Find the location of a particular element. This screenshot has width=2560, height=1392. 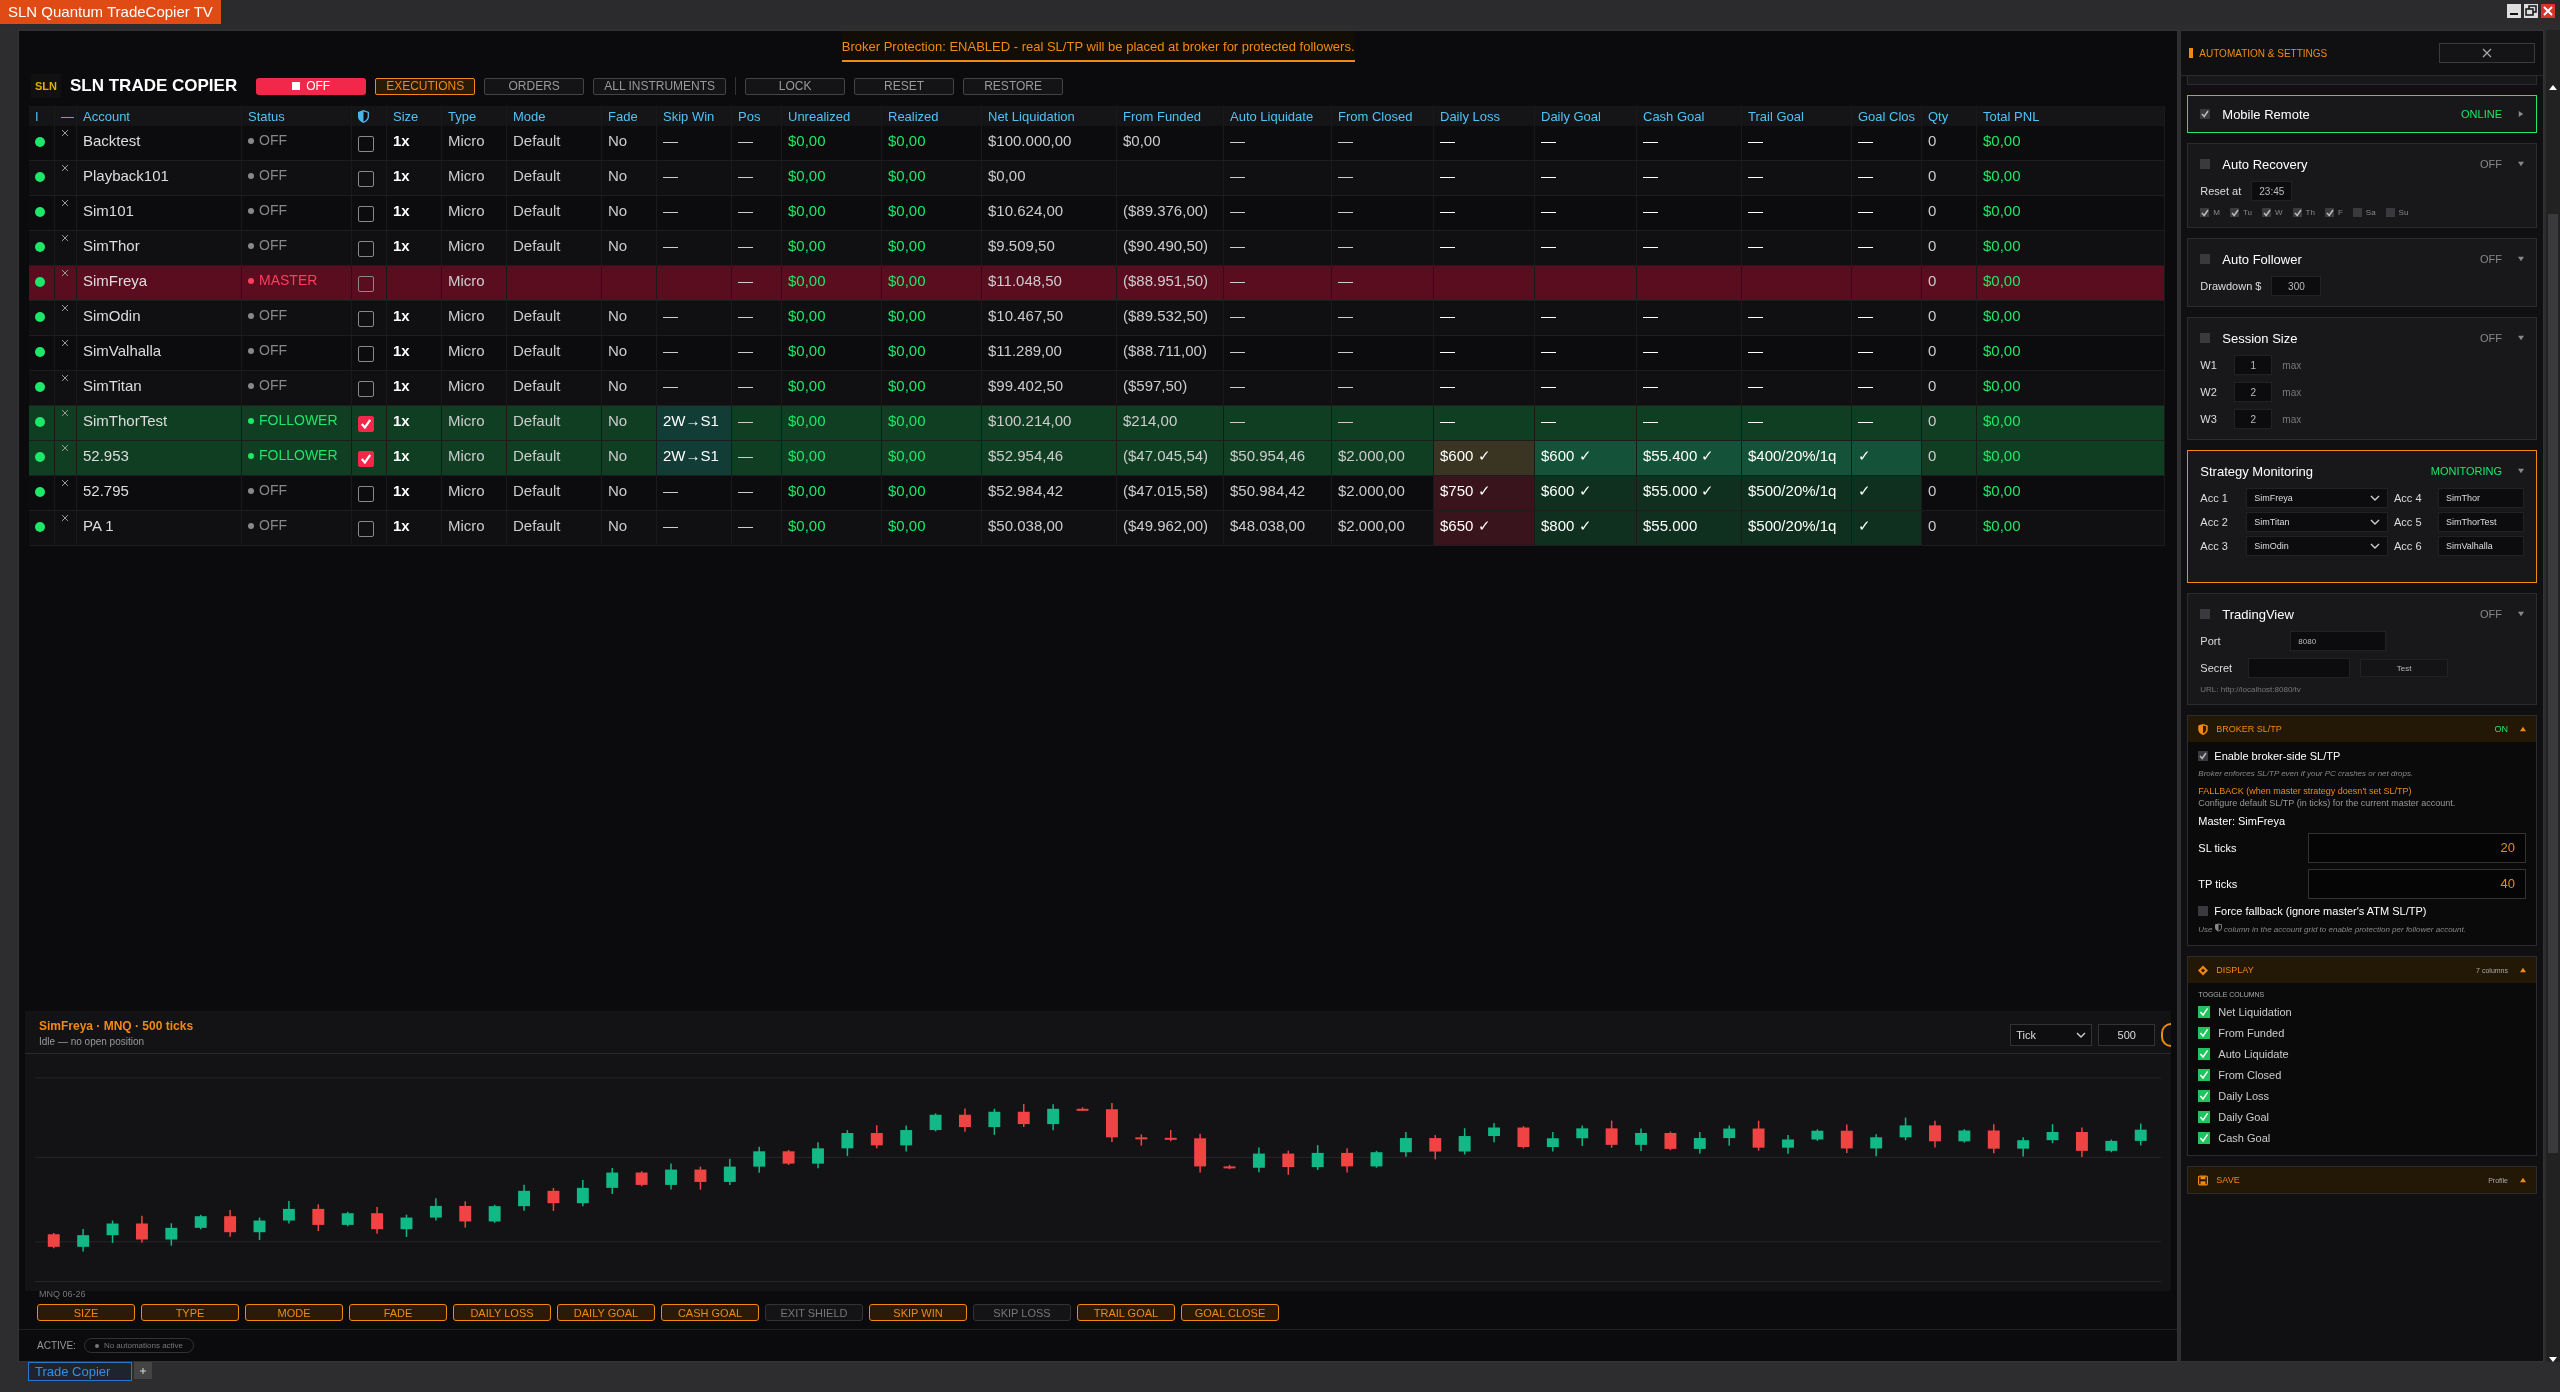

automation-toggle: DAILY LOSS is located at coordinates (502, 1312).